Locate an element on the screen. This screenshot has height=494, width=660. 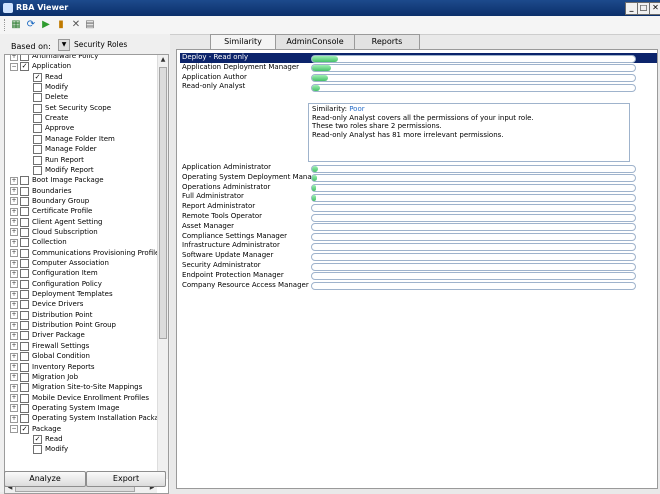
similarity-row: Infrastructure Administrator is located at coordinates (418, 246).